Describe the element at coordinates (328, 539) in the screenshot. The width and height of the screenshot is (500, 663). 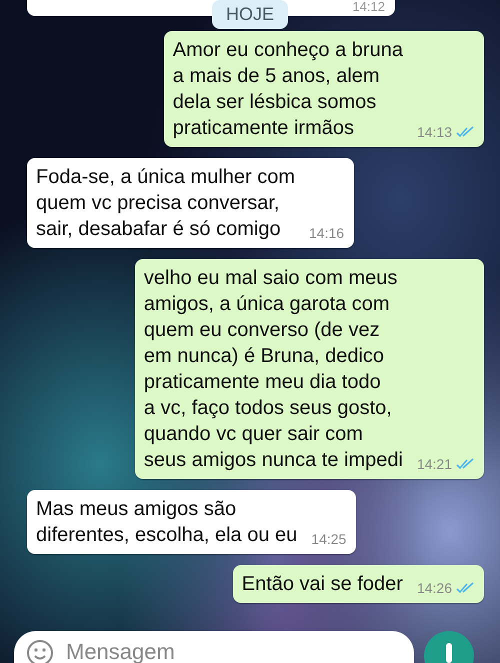
I see `message-time: 14:25` at that location.